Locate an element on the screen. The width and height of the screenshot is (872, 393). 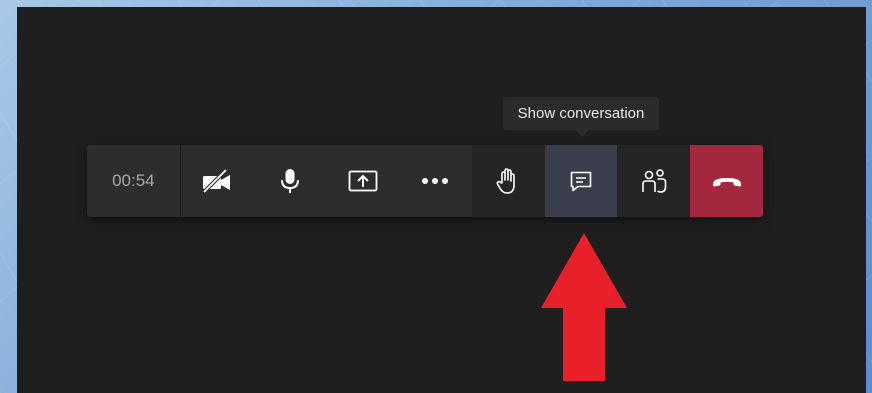
microphone-icon is located at coordinates (290, 181).